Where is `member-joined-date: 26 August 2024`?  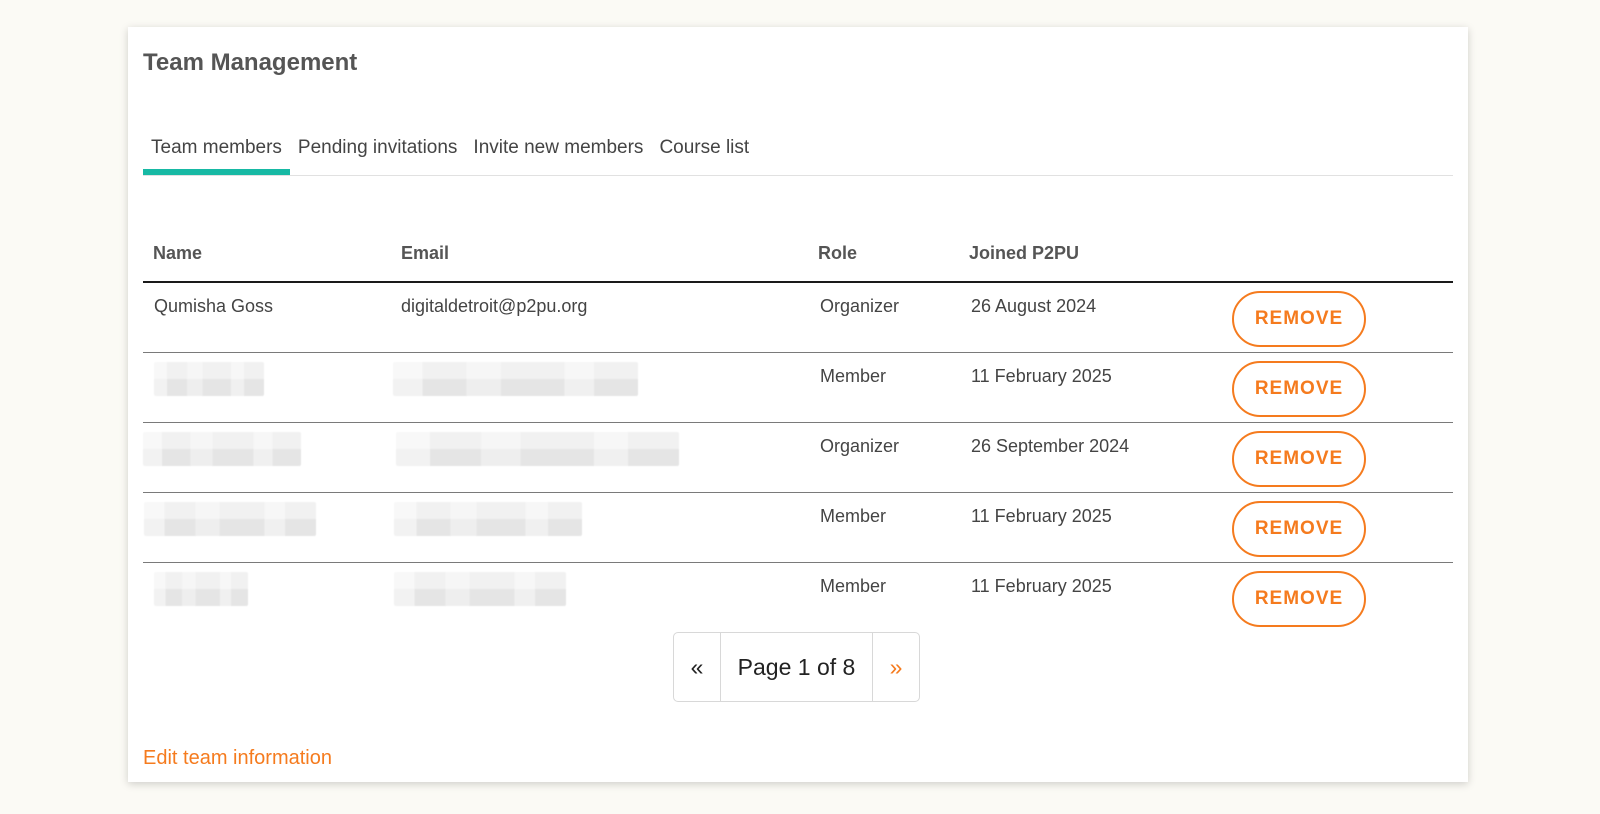 member-joined-date: 26 August 2024 is located at coordinates (1034, 306).